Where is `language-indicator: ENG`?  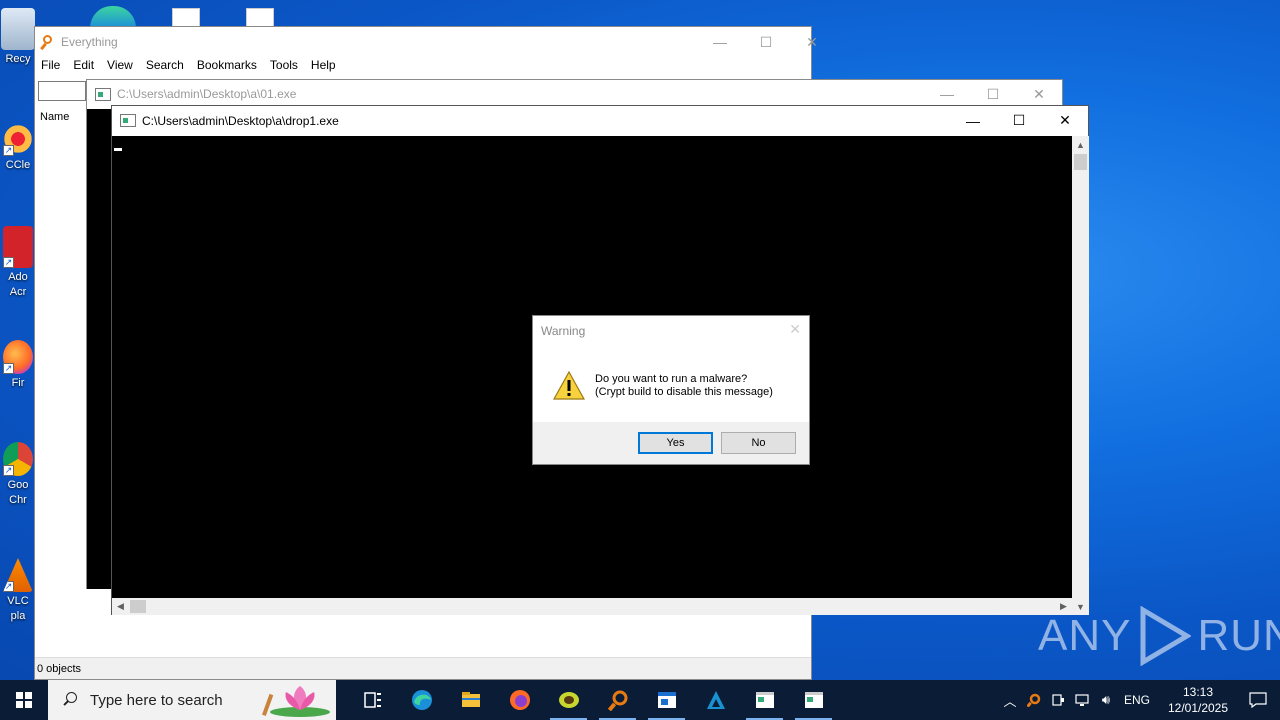 language-indicator: ENG is located at coordinates (1137, 700).